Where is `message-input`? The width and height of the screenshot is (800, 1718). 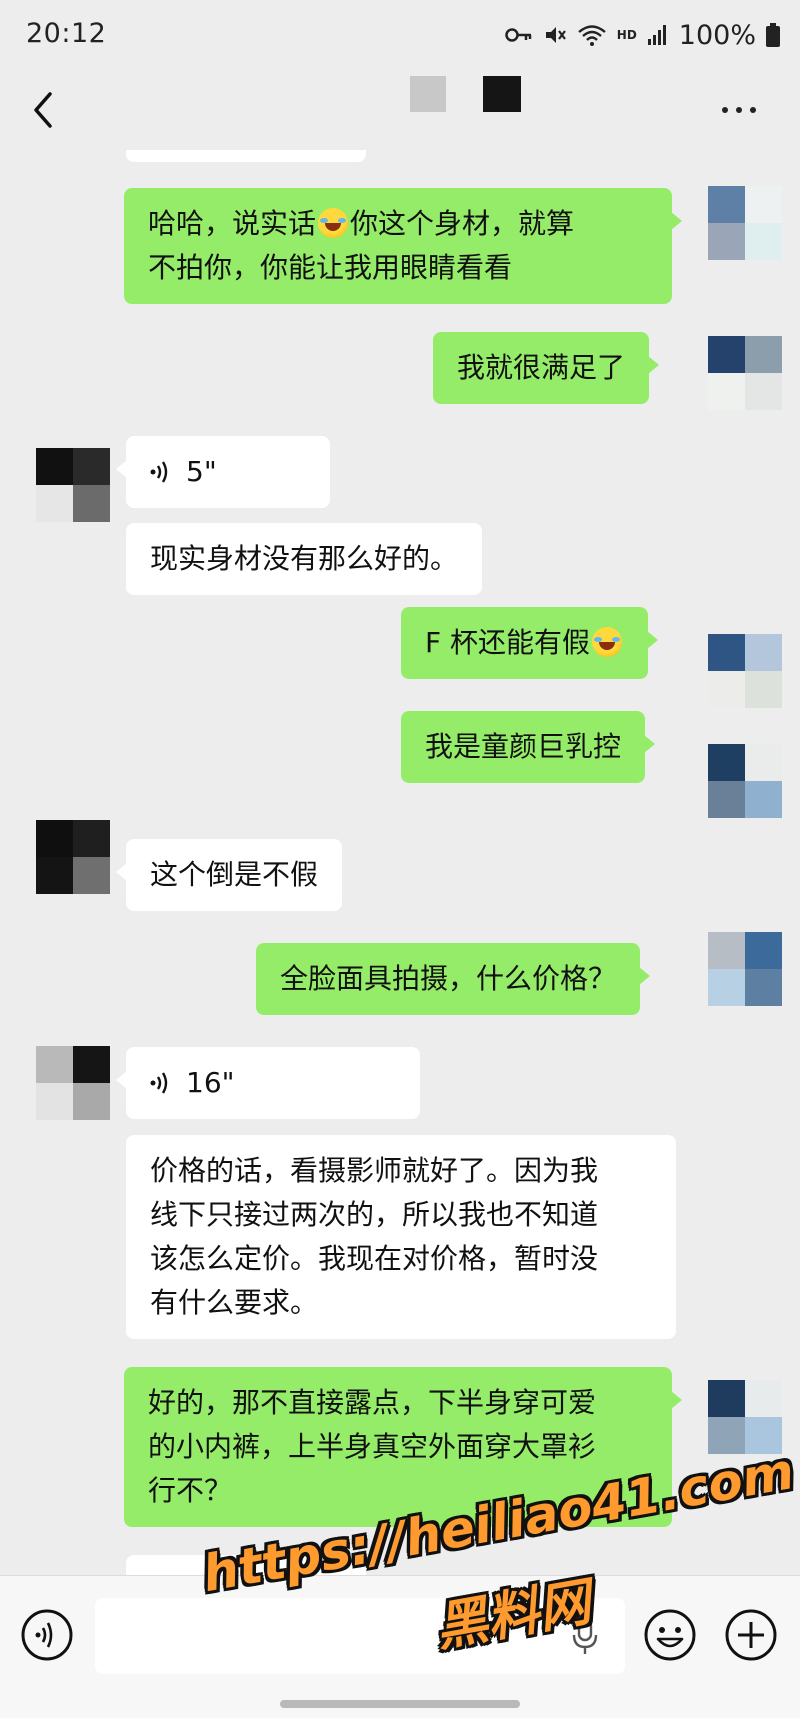
message-input is located at coordinates (360, 1636).